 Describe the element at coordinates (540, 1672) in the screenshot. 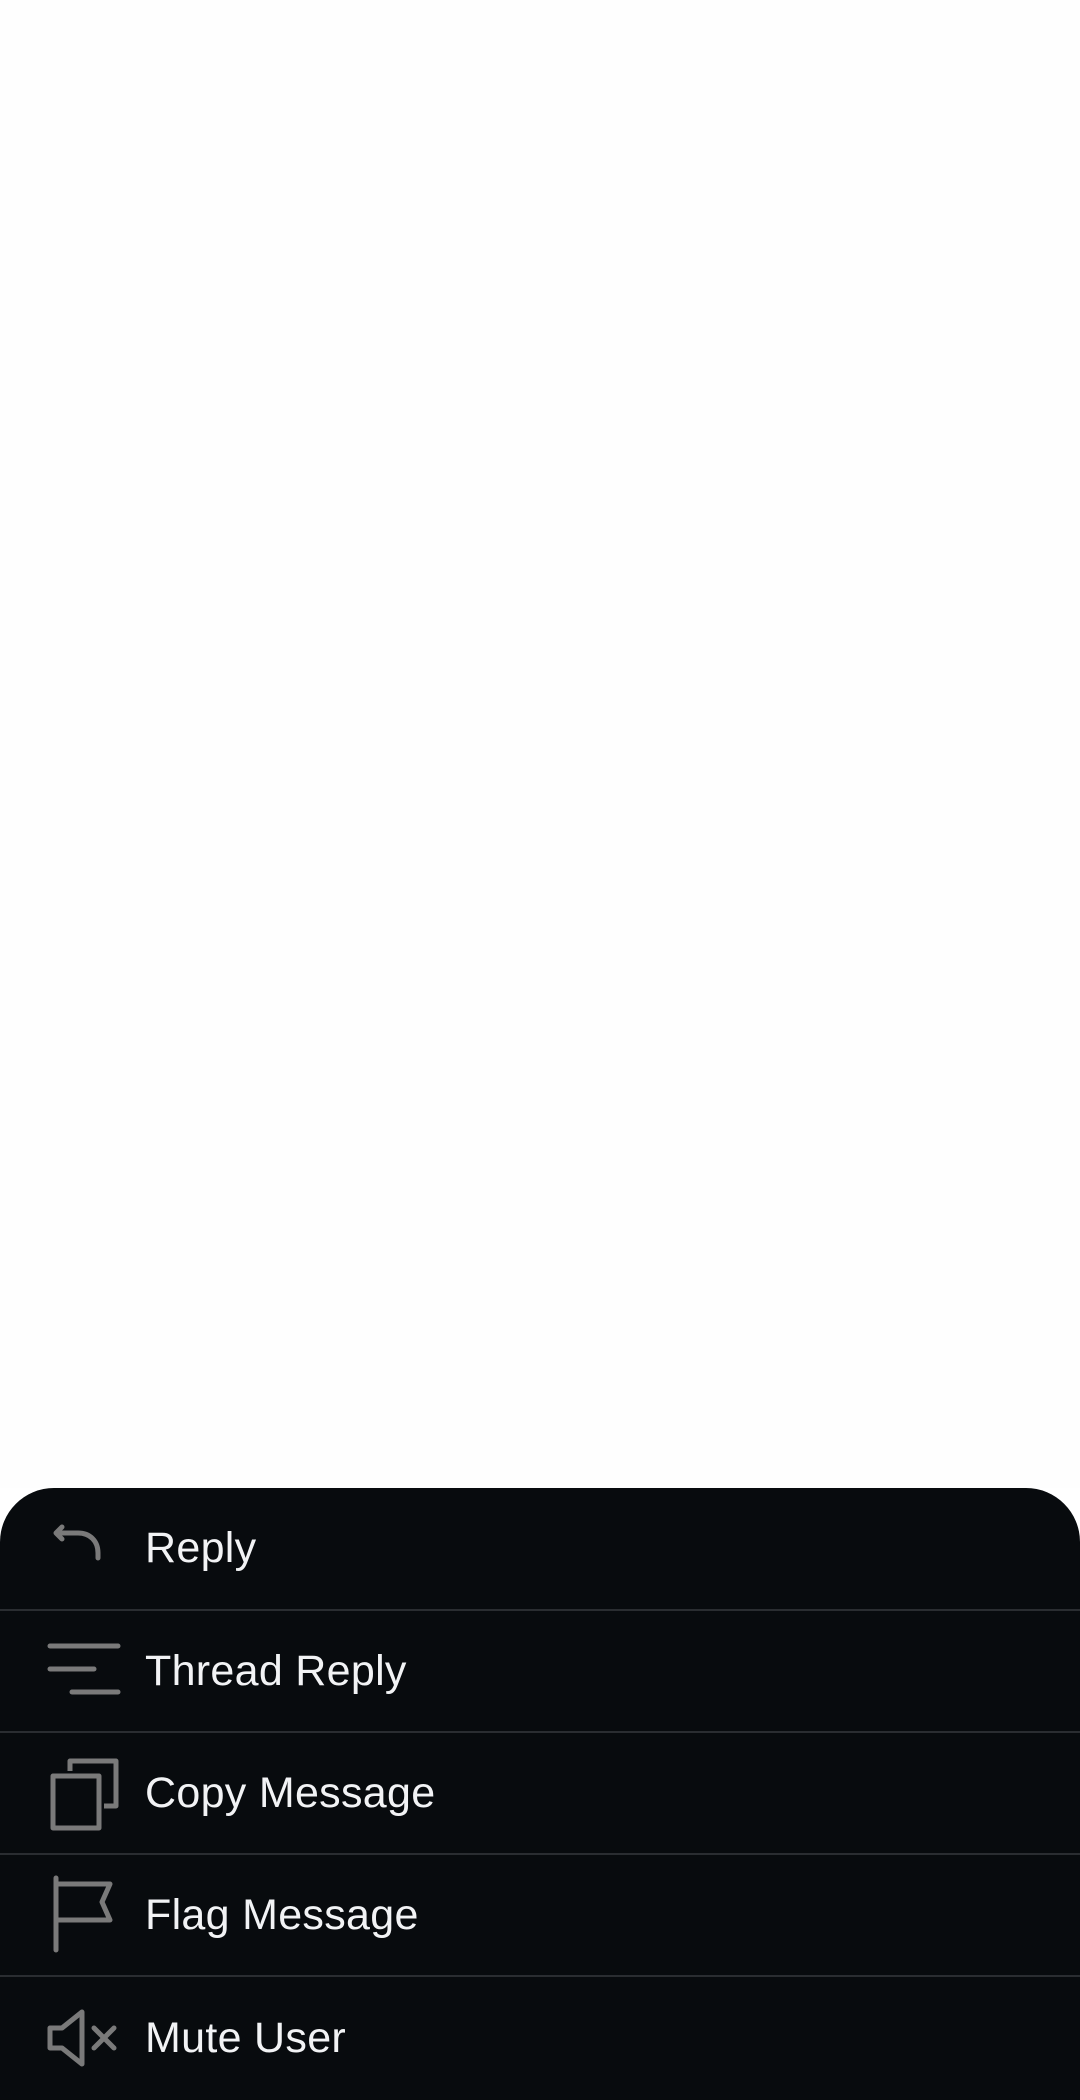

I see `thread-reply-menu-item: Thread Reply` at that location.